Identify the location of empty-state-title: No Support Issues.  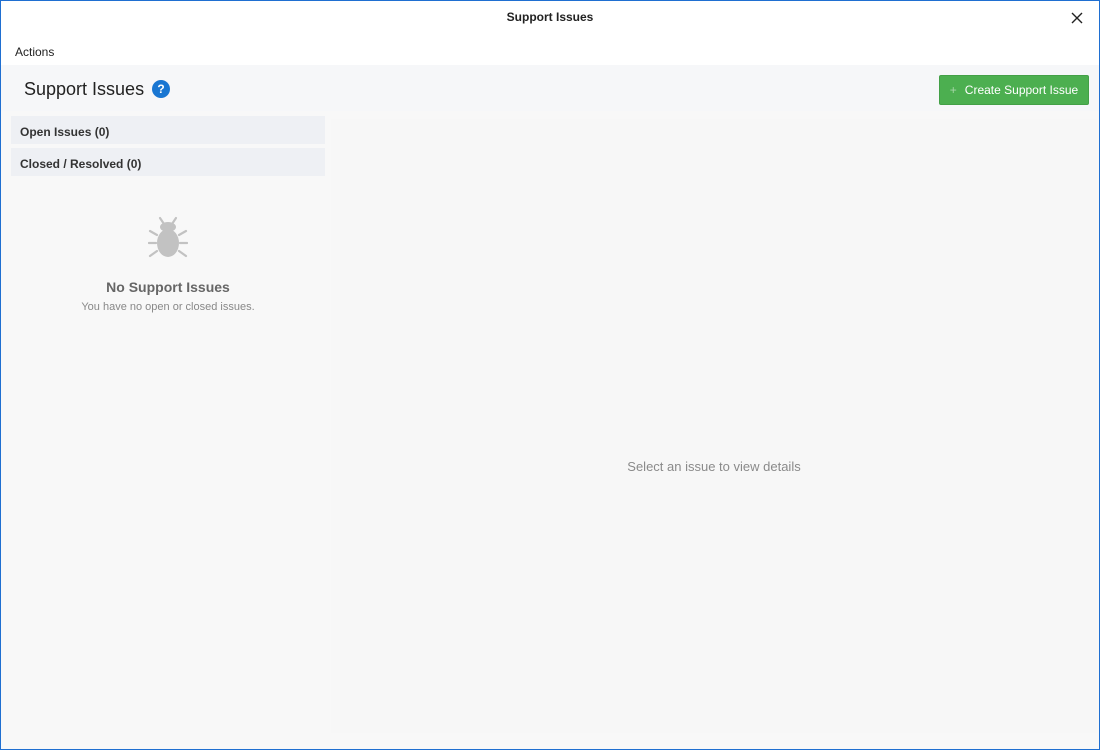
(168, 287).